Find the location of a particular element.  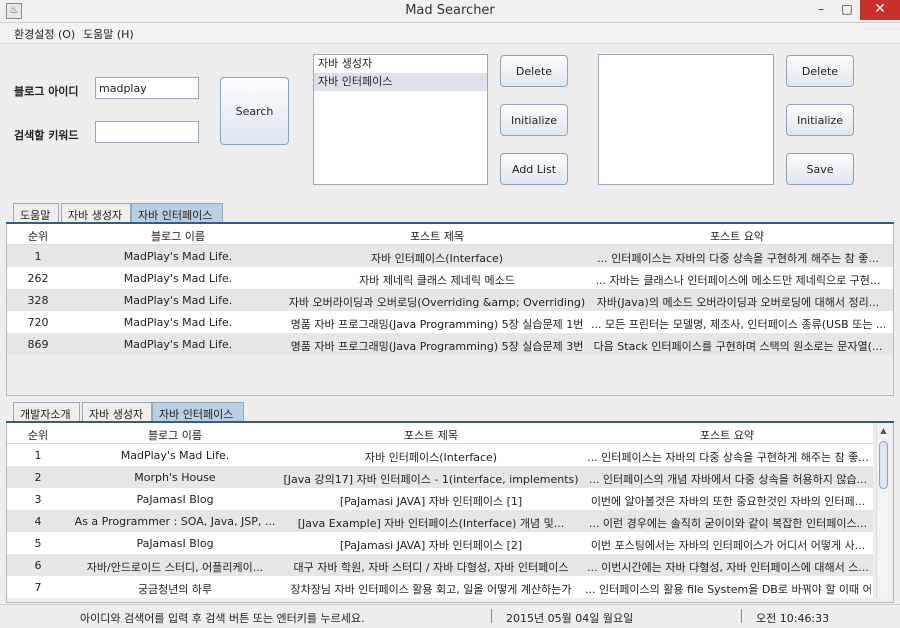

cell-rank: 7 is located at coordinates (38, 587).